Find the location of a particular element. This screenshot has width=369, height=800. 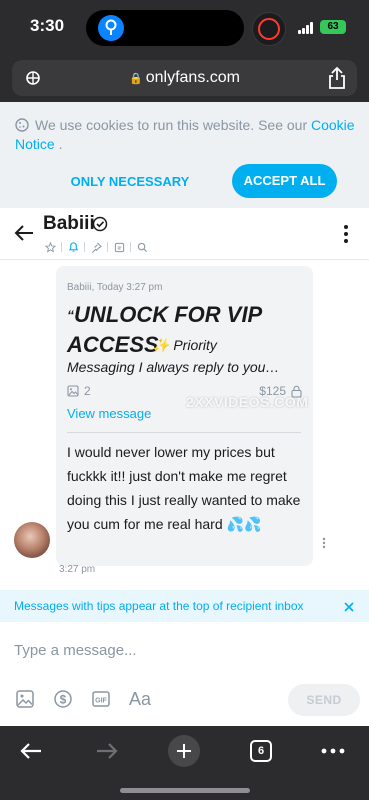

chat-header-actions is located at coordinates (98, 247).